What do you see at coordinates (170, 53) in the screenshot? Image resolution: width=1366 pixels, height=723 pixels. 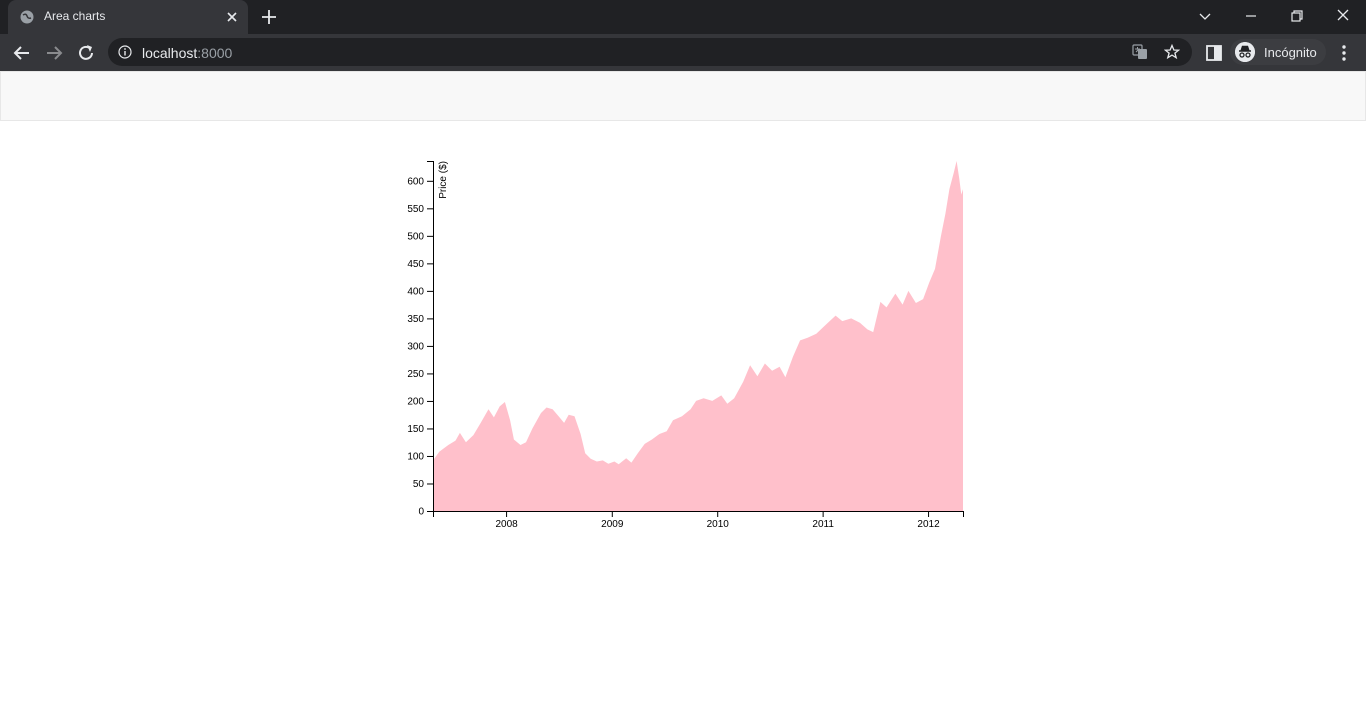 I see `url-host: localhost` at bounding box center [170, 53].